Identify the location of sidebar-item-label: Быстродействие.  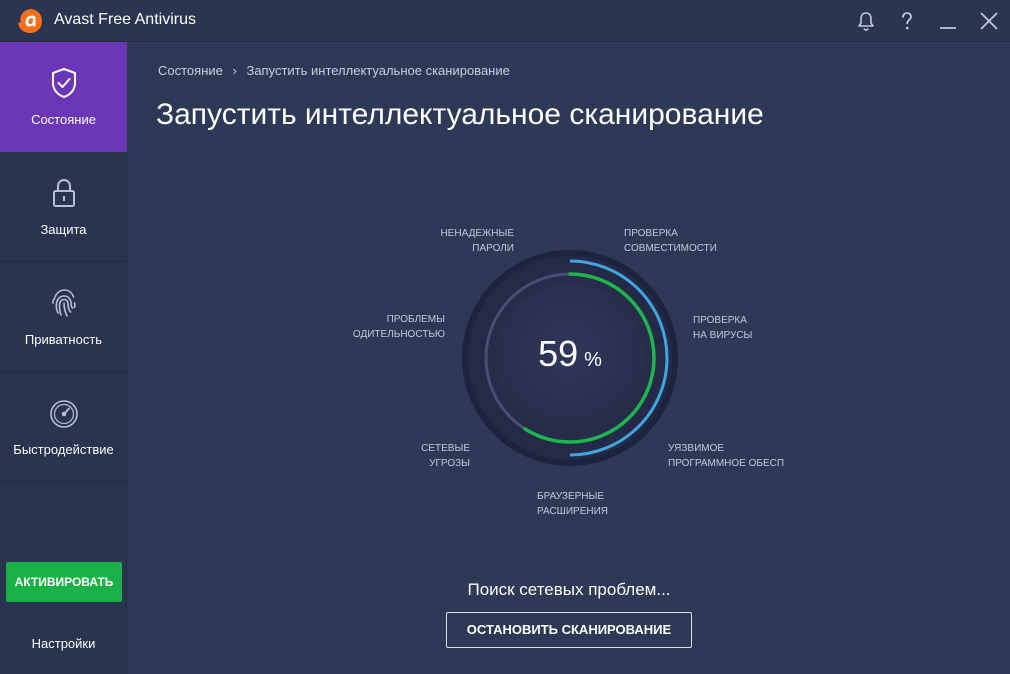
(63, 449).